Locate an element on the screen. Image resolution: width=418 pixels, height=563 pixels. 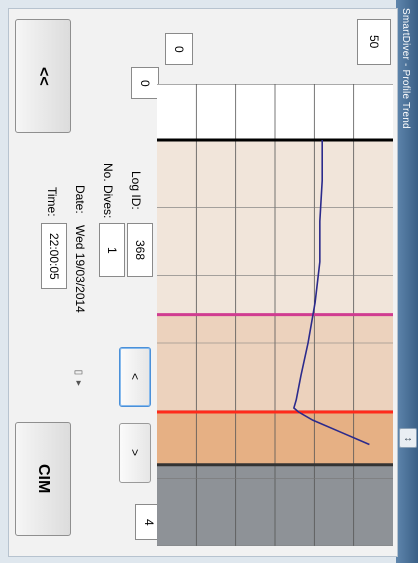
back-button: << is located at coordinates (43, 76).